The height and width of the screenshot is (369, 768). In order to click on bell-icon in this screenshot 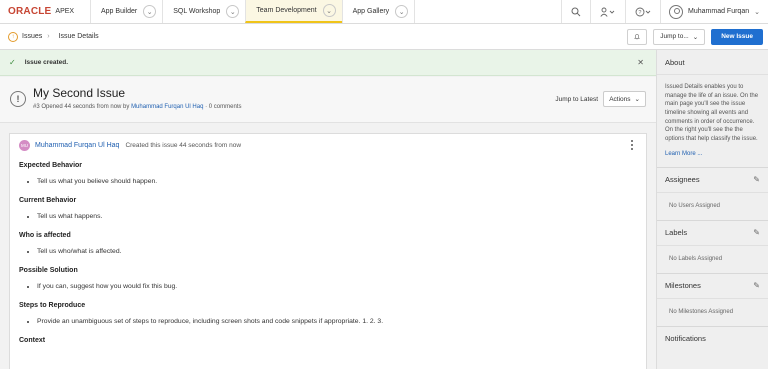, I will do `click(637, 37)`.